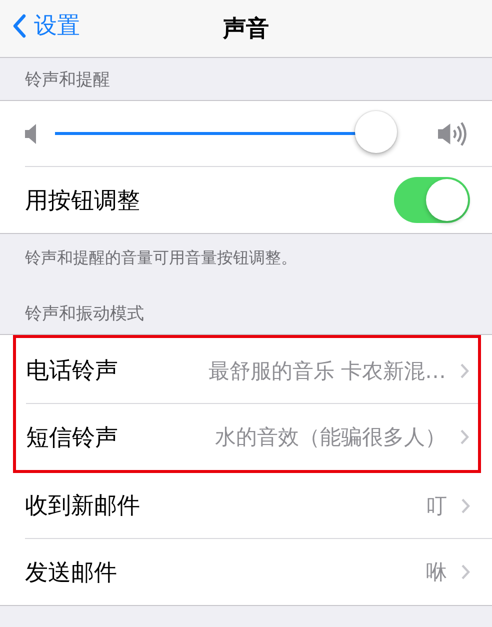 The image size is (492, 627). What do you see at coordinates (436, 572) in the screenshot?
I see `row-value: 咻` at bounding box center [436, 572].